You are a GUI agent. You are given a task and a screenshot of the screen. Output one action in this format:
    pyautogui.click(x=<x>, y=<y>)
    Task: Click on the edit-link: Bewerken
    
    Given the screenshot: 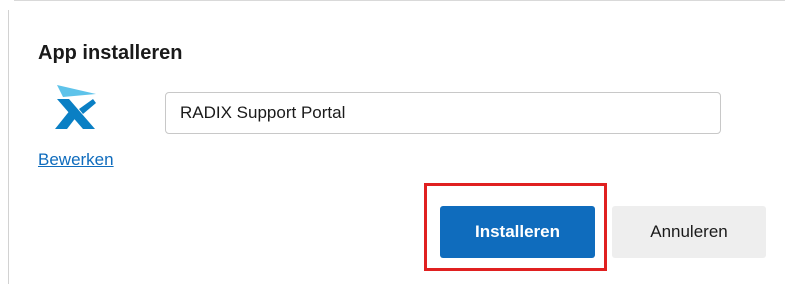 What is the action you would take?
    pyautogui.click(x=76, y=160)
    